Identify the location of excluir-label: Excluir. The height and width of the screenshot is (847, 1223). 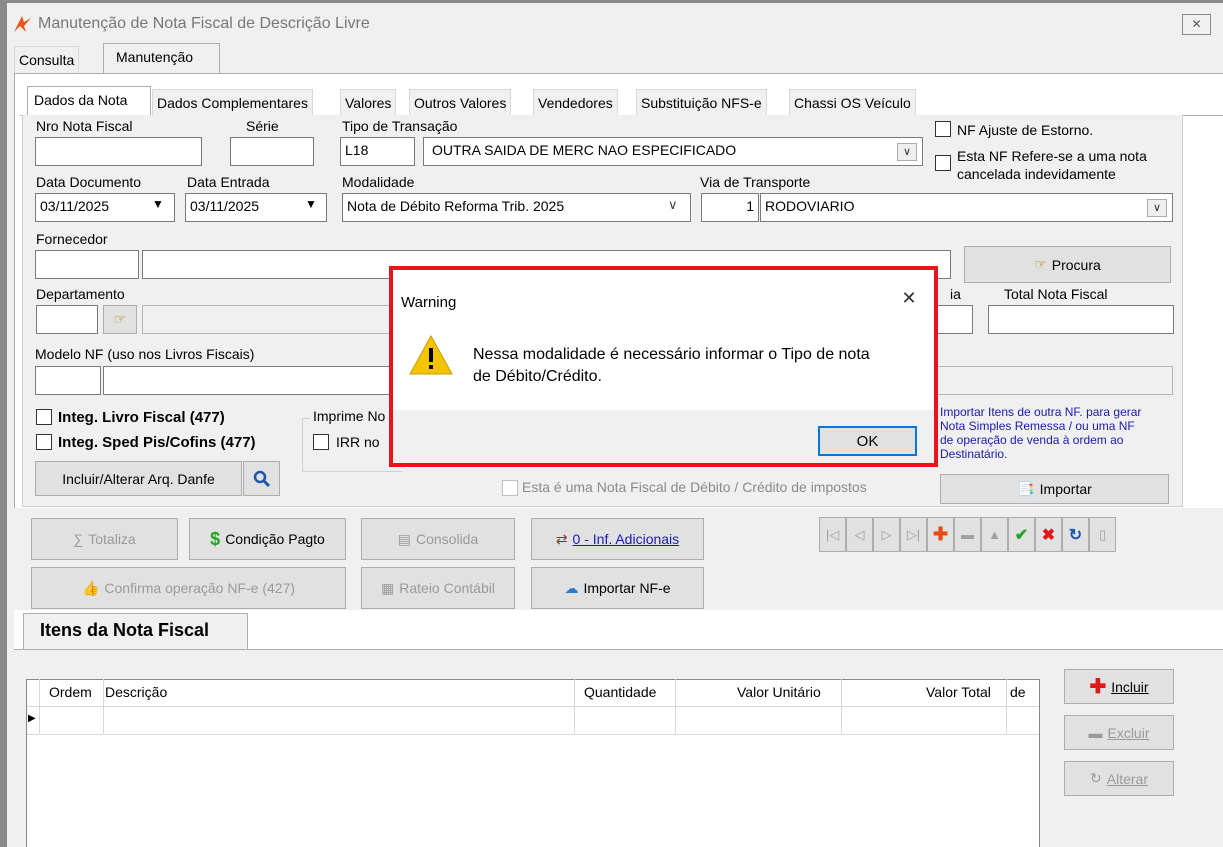
(1128, 732).